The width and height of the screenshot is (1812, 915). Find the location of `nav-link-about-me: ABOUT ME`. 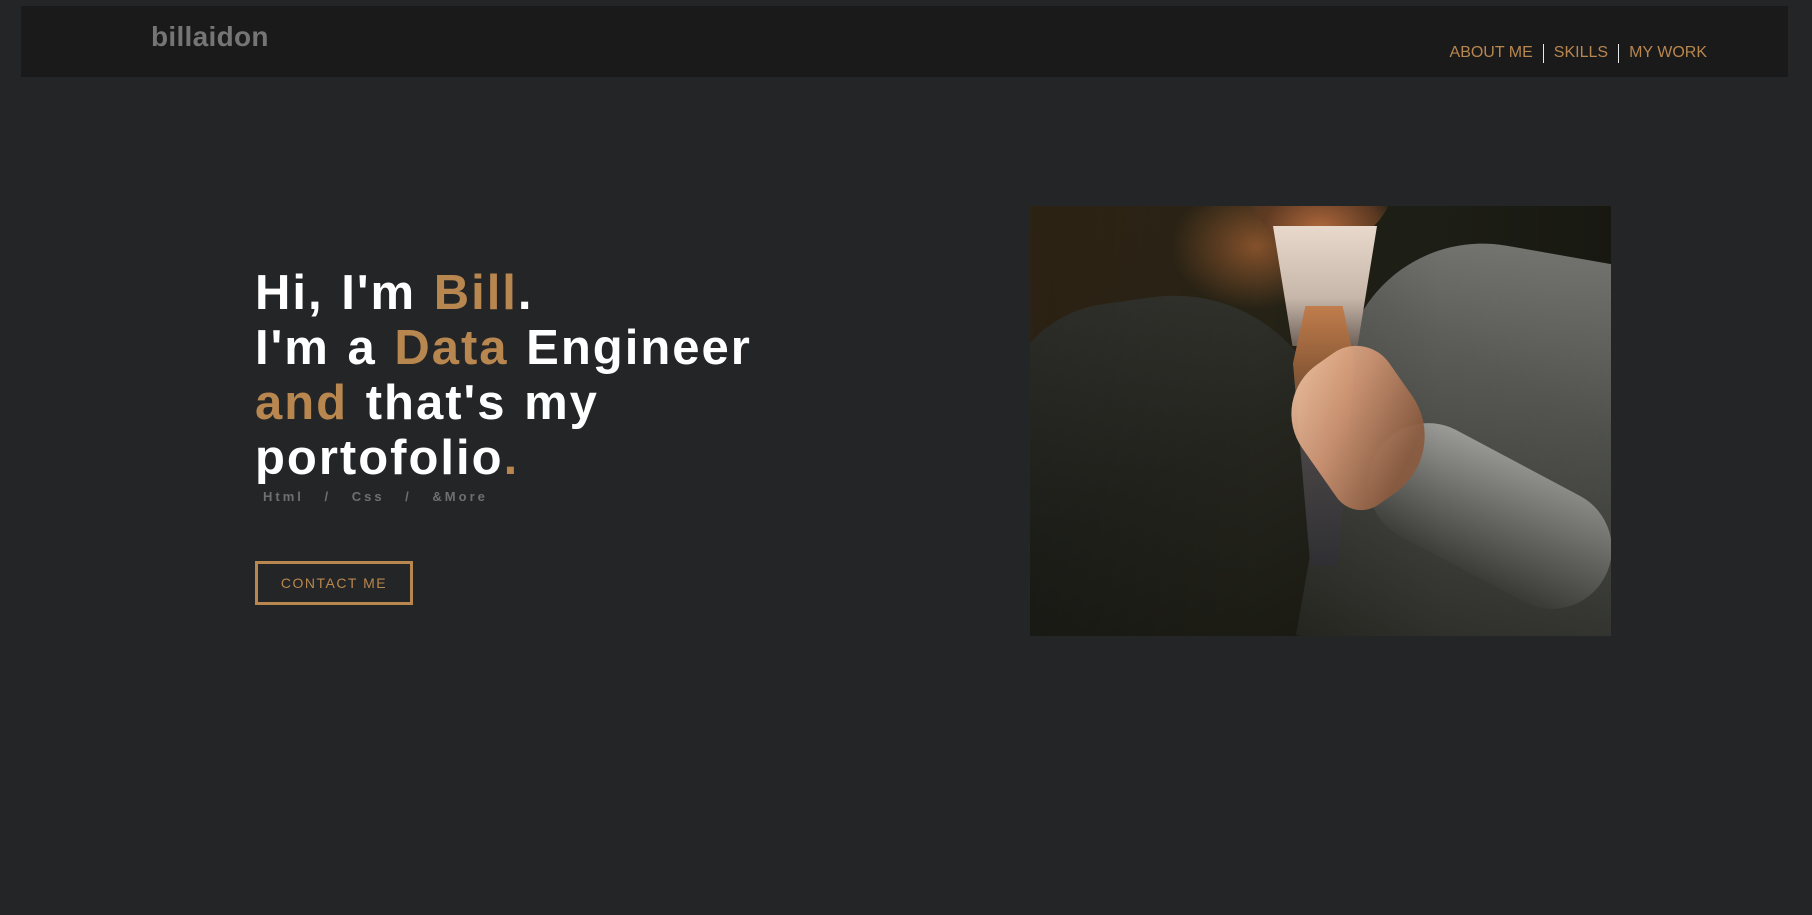

nav-link-about-me: ABOUT ME is located at coordinates (1491, 53).